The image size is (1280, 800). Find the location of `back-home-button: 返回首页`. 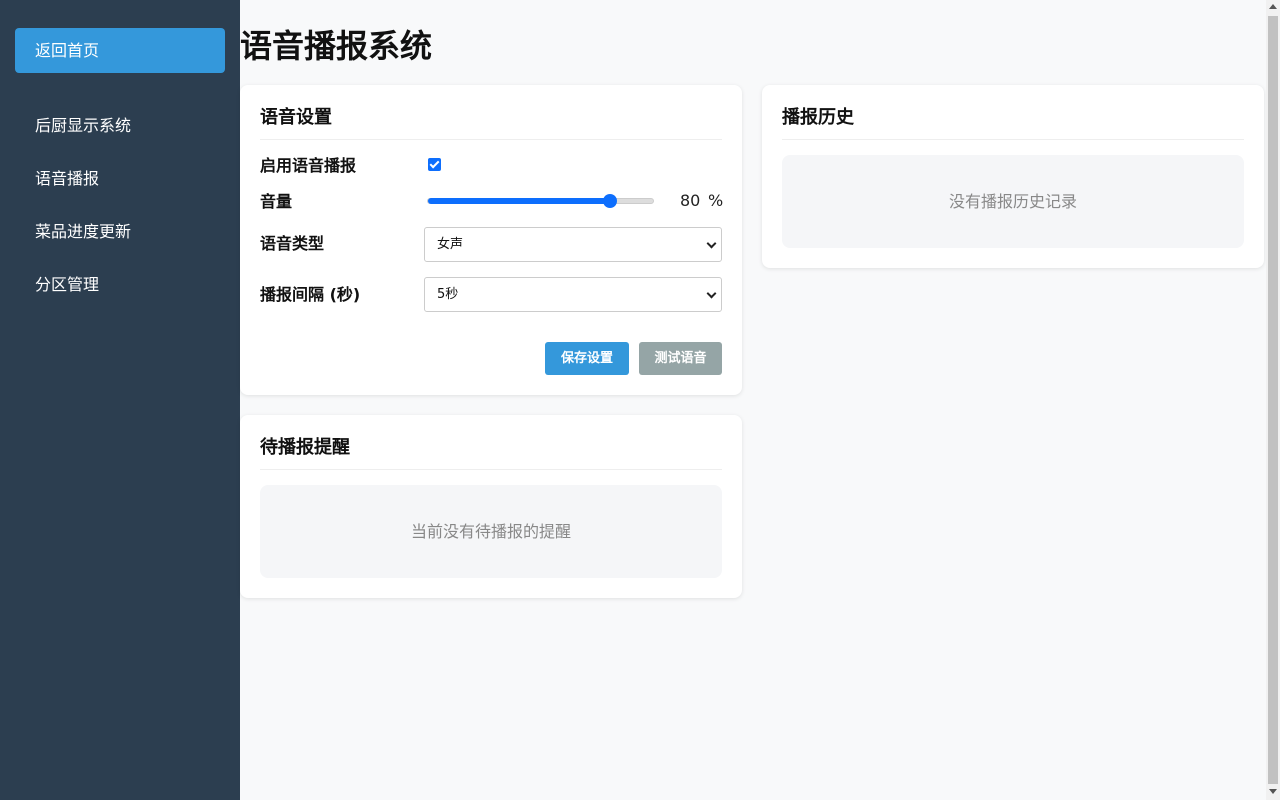

back-home-button: 返回首页 is located at coordinates (120, 50).